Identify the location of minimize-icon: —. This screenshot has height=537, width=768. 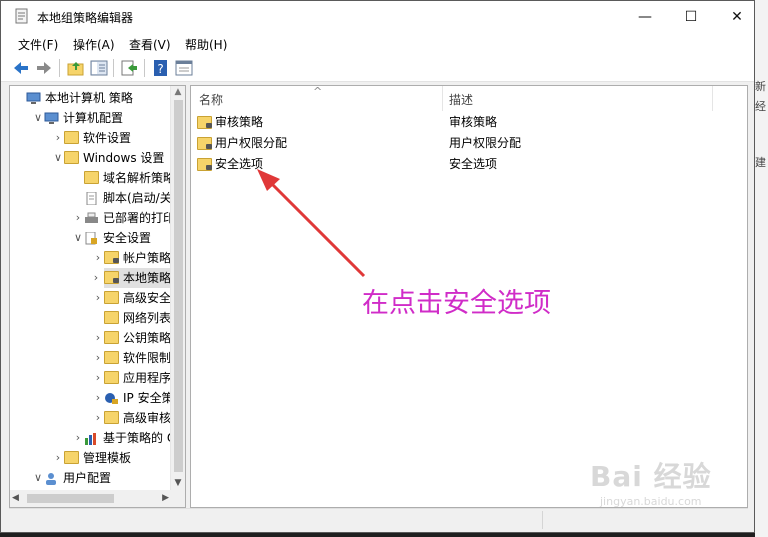
(645, 16).